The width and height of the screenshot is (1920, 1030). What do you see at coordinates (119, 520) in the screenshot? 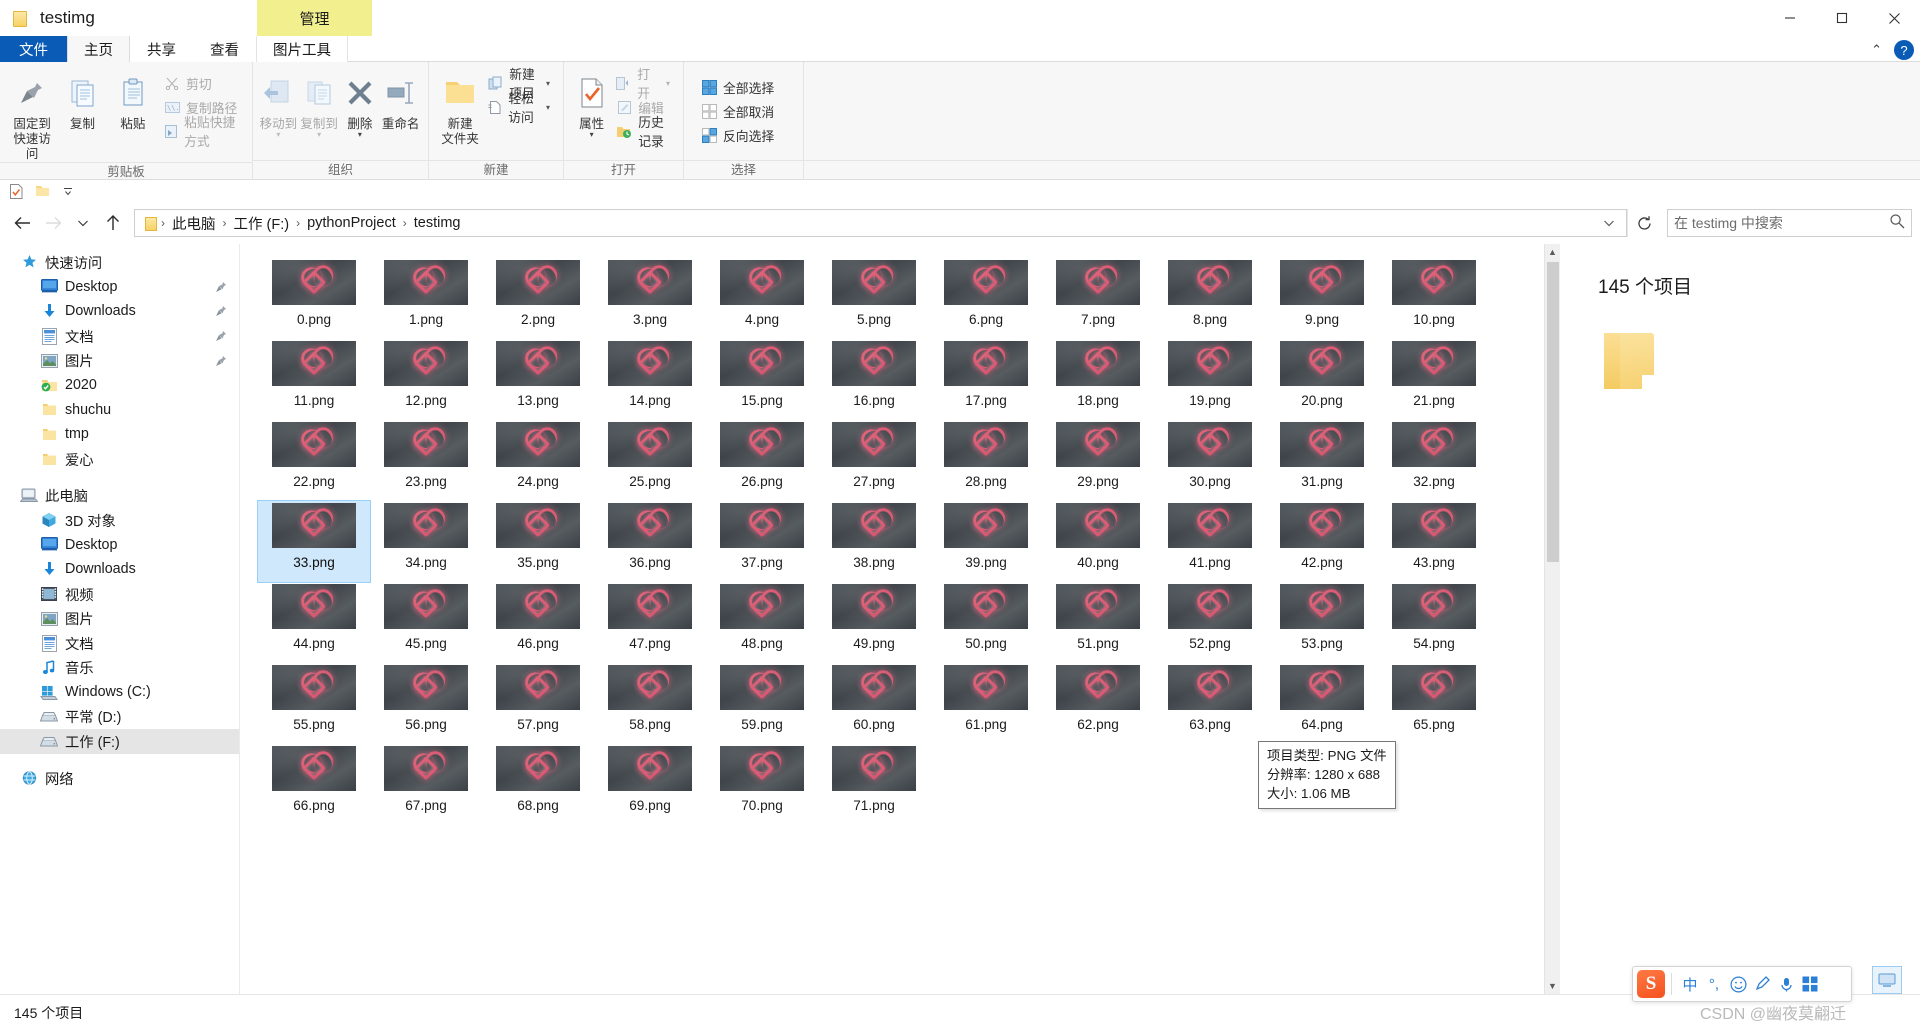
I see `sidebar-item-3d对象: 3D 对象` at bounding box center [119, 520].